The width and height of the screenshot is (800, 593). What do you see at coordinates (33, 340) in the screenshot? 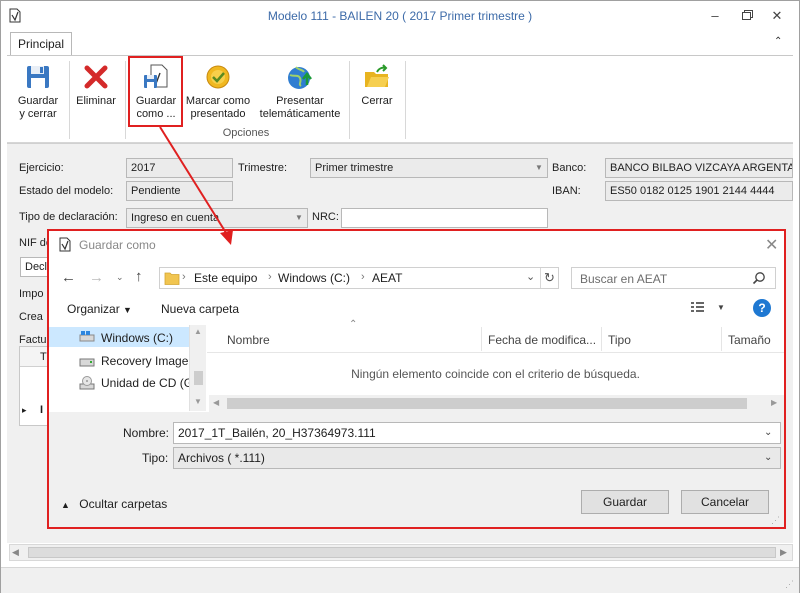
I see `facturas-label: Factu` at bounding box center [33, 340].